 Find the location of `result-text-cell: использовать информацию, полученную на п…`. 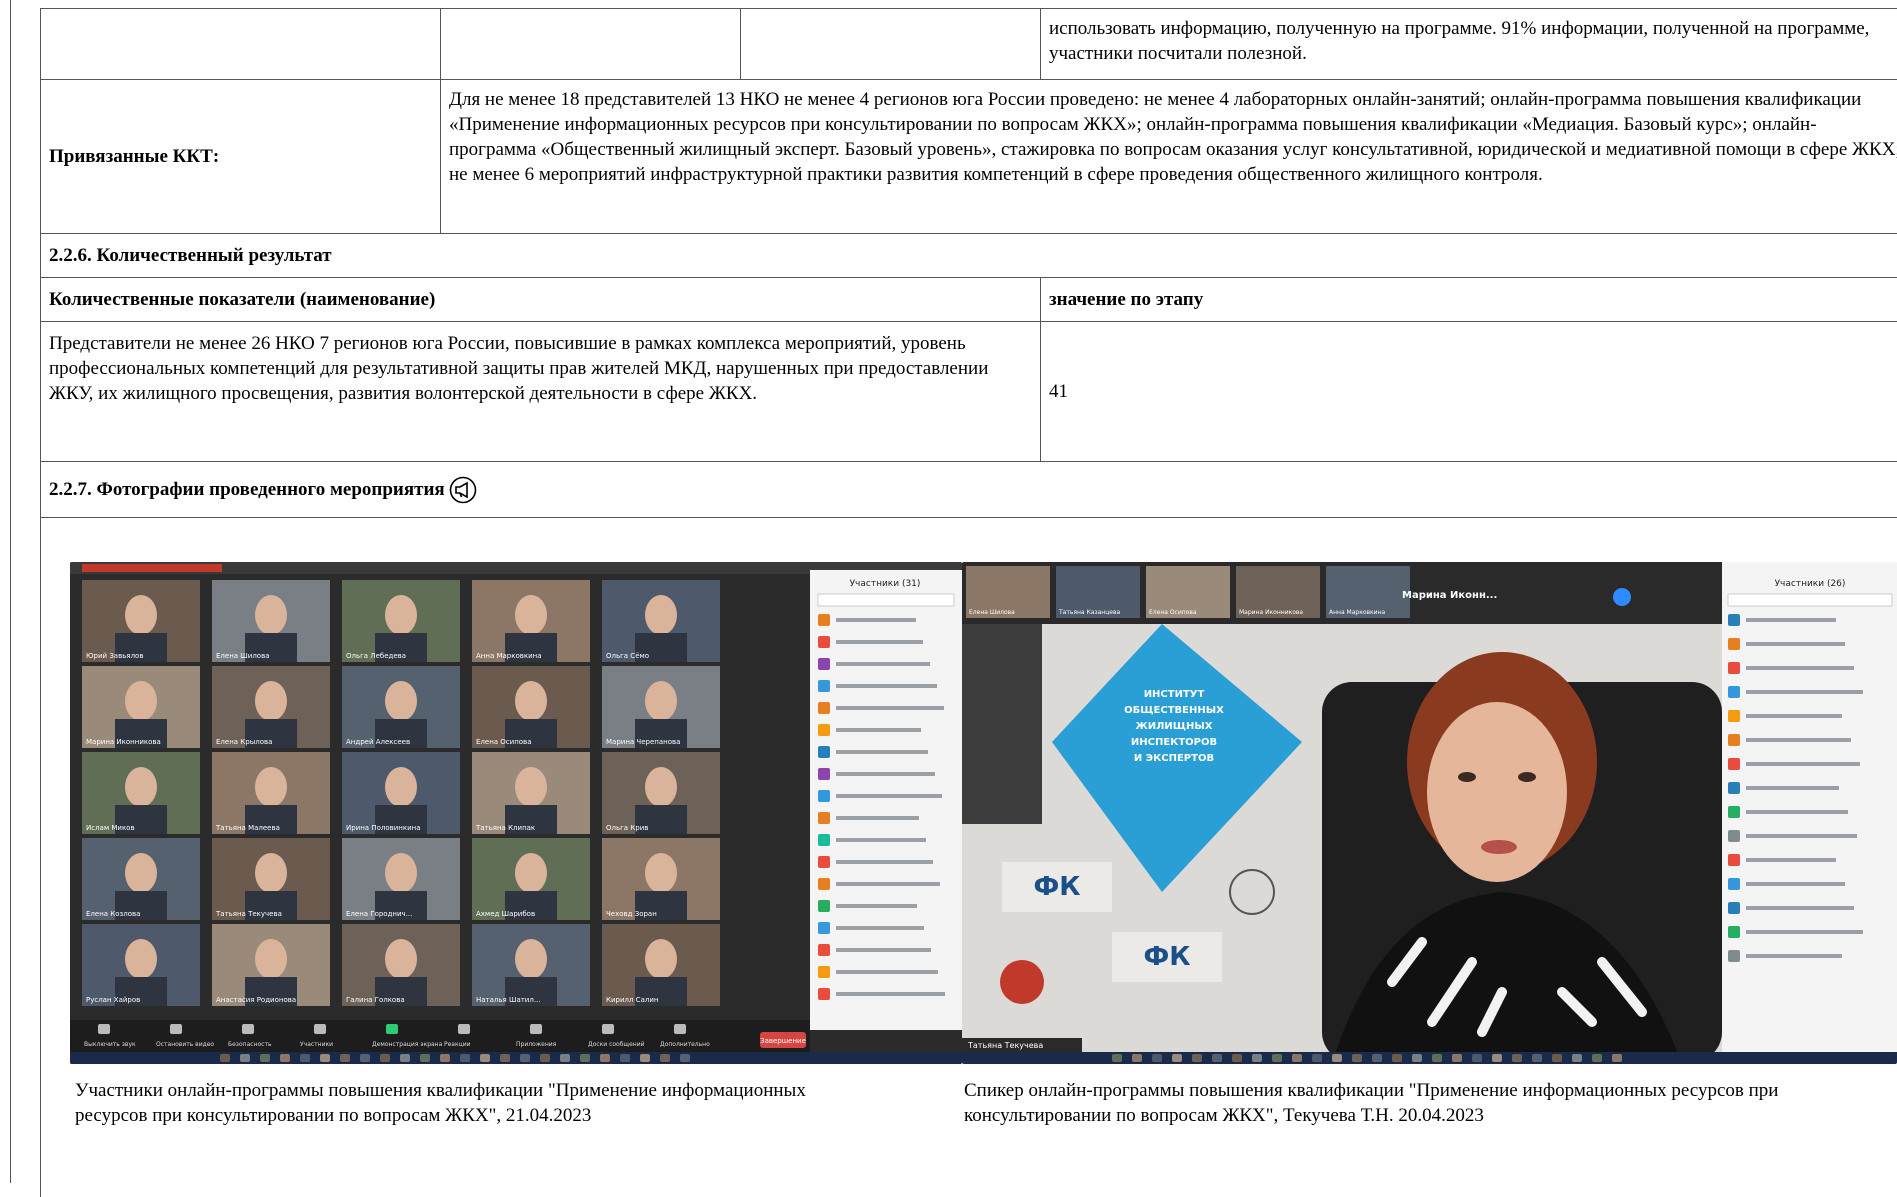

result-text-cell: использовать информацию, полученную на п… is located at coordinates (1469, 44).